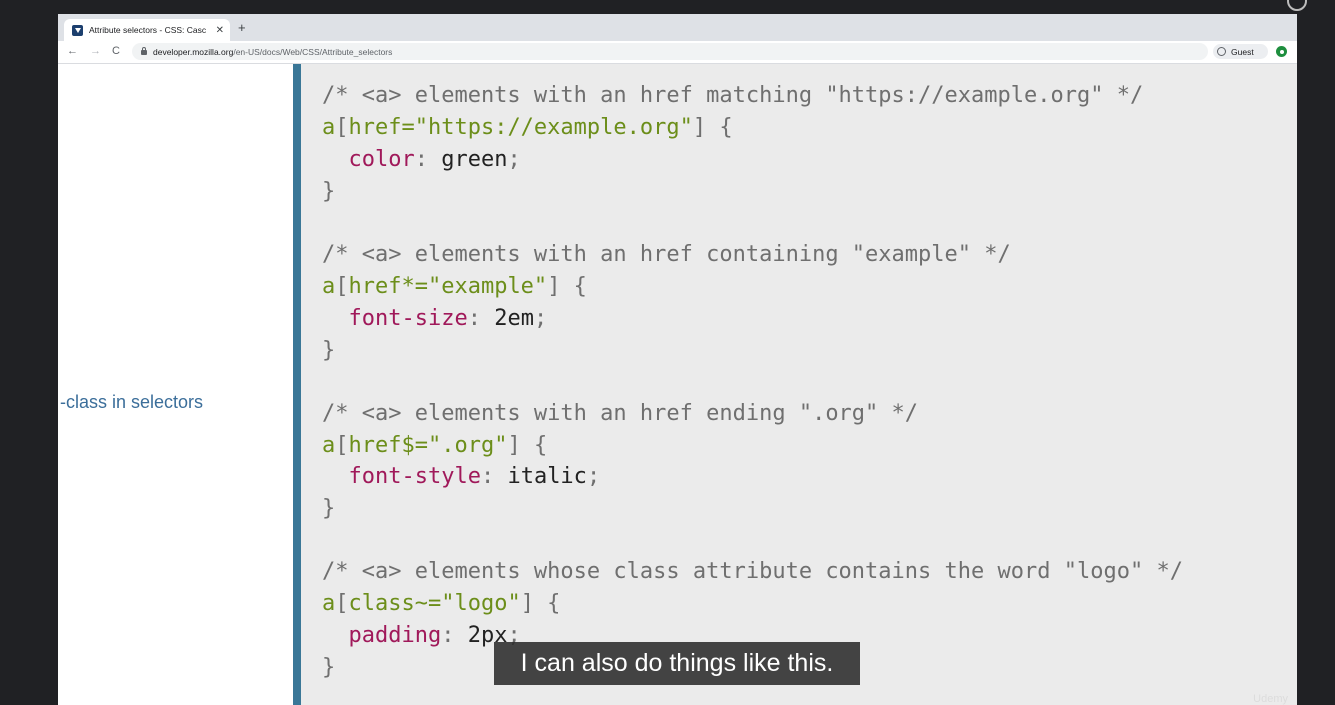  I want to click on url-host: developer.mozilla.org, so click(193, 51).